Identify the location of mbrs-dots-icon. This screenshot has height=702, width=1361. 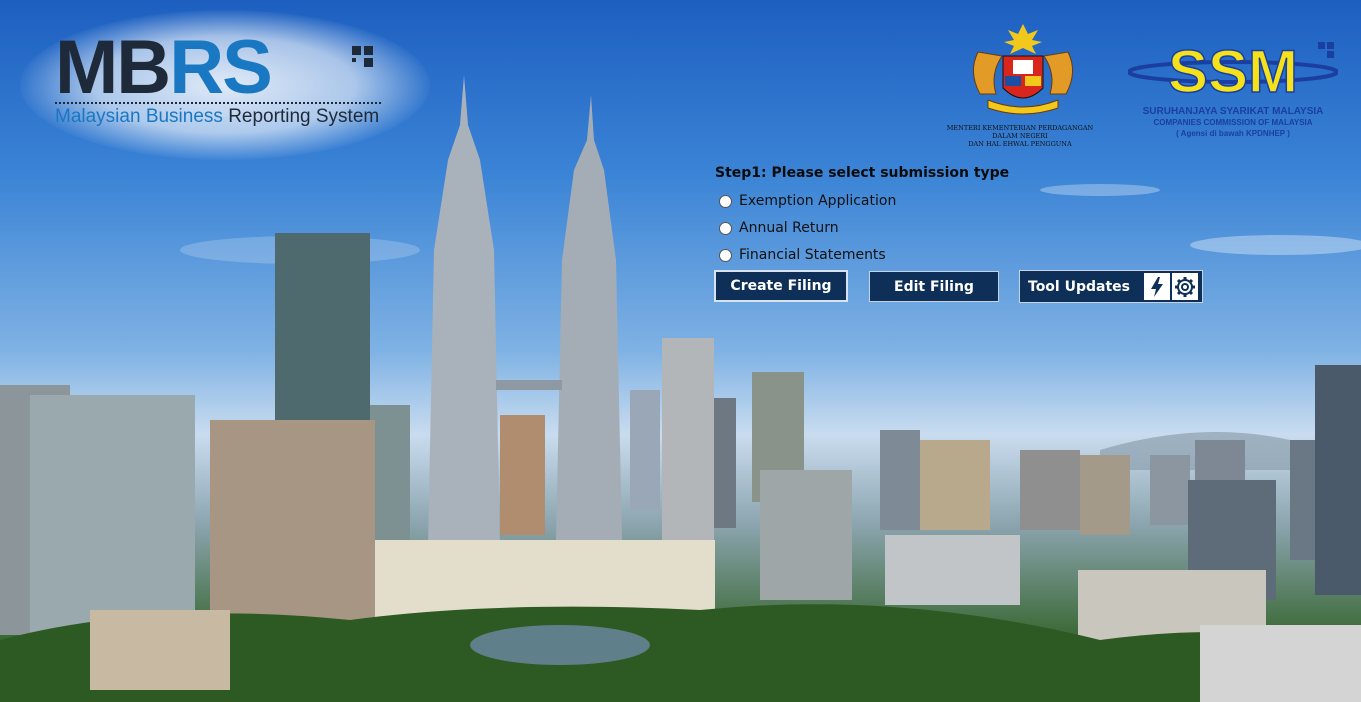
(362, 56).